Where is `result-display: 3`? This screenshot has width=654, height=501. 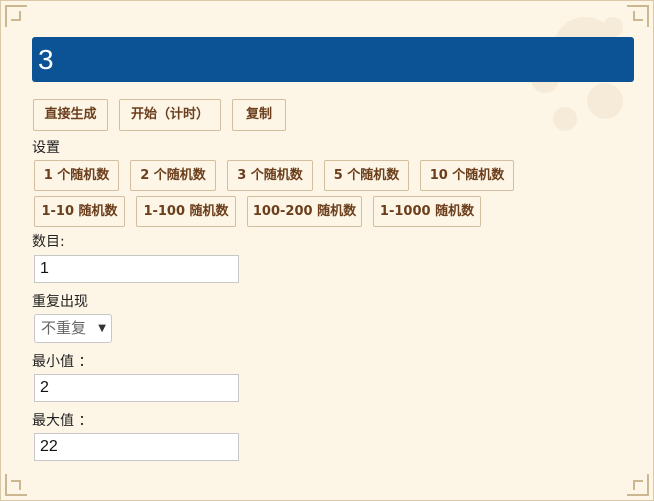 result-display: 3 is located at coordinates (333, 59).